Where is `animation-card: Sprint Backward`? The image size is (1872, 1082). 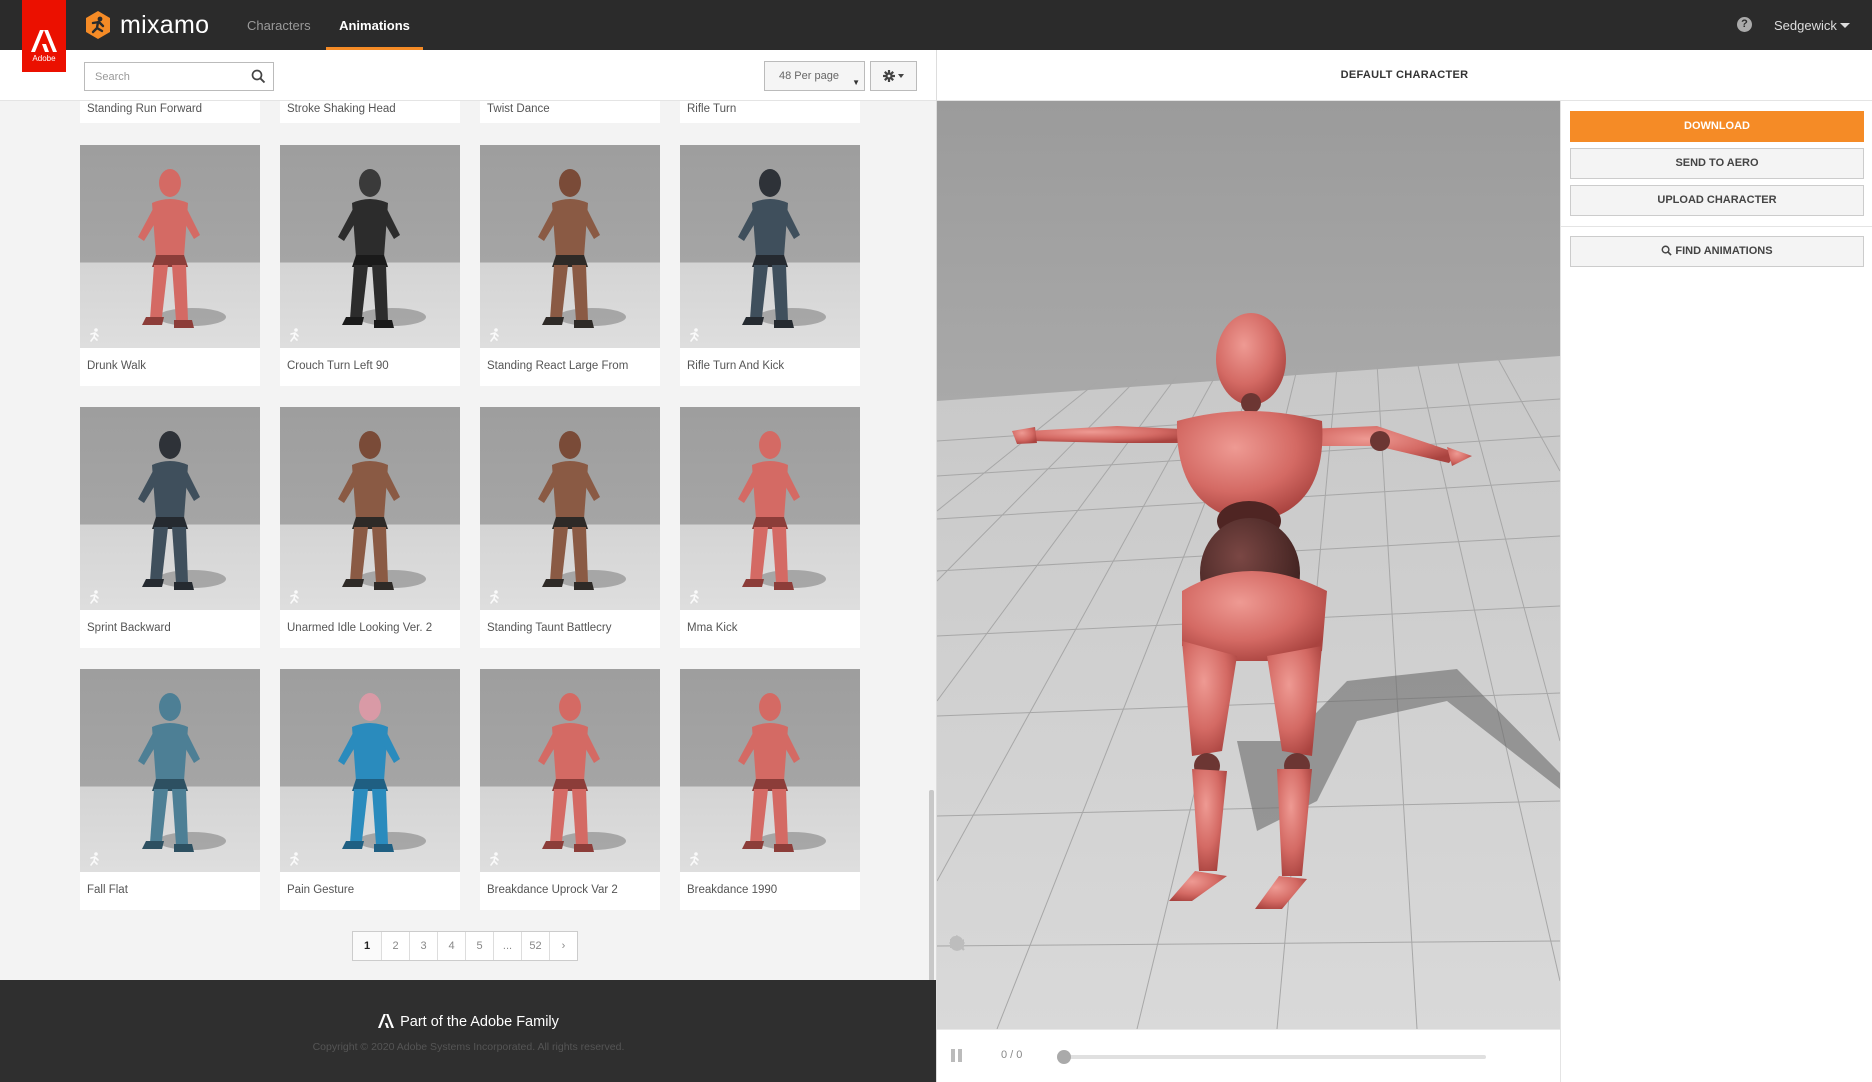
animation-card: Sprint Backward is located at coordinates (170, 527).